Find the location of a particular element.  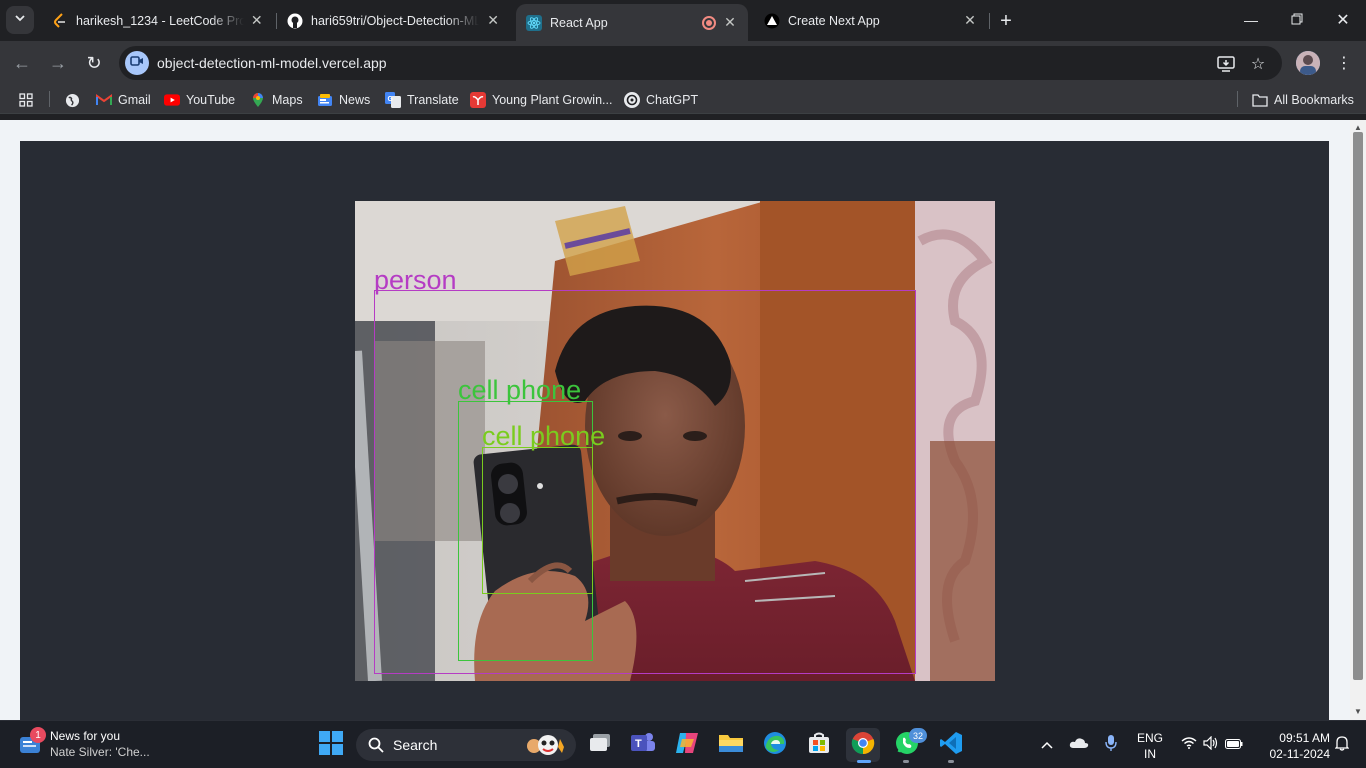

profile-avatar is located at coordinates (1308, 63).